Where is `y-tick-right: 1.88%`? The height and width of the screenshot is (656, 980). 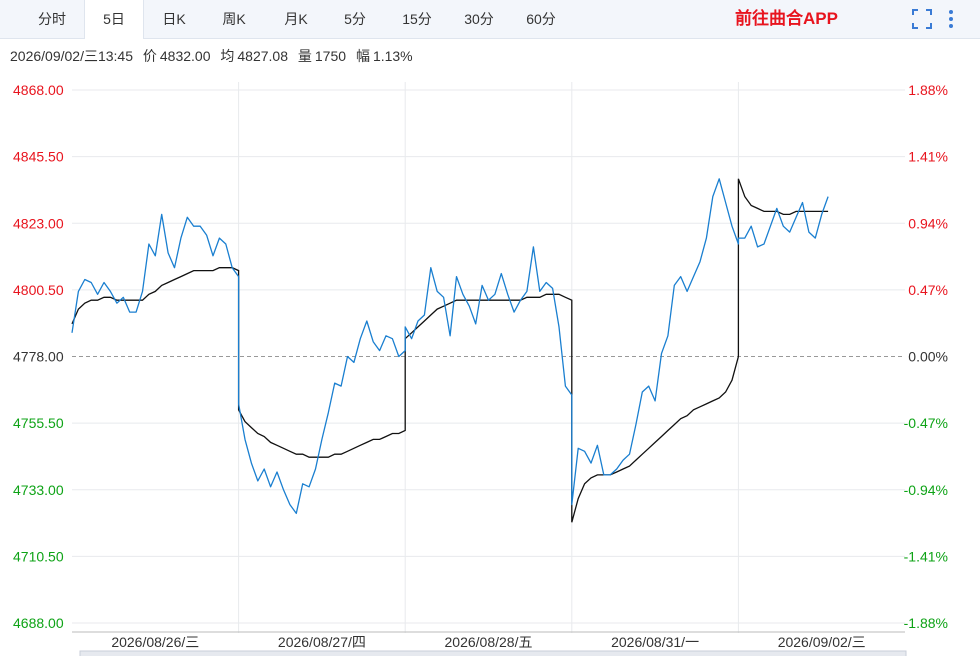
y-tick-right: 1.88% is located at coordinates (928, 90).